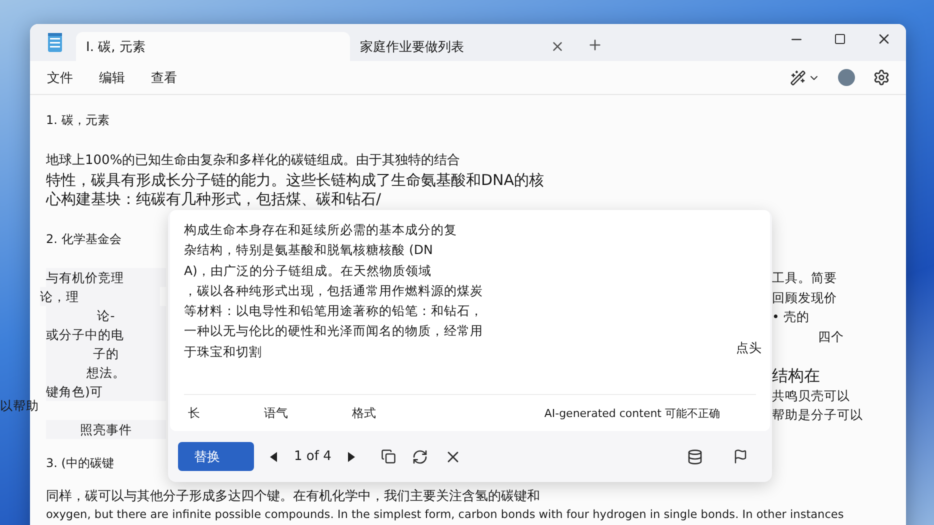  I want to click on settings-icon, so click(881, 77).